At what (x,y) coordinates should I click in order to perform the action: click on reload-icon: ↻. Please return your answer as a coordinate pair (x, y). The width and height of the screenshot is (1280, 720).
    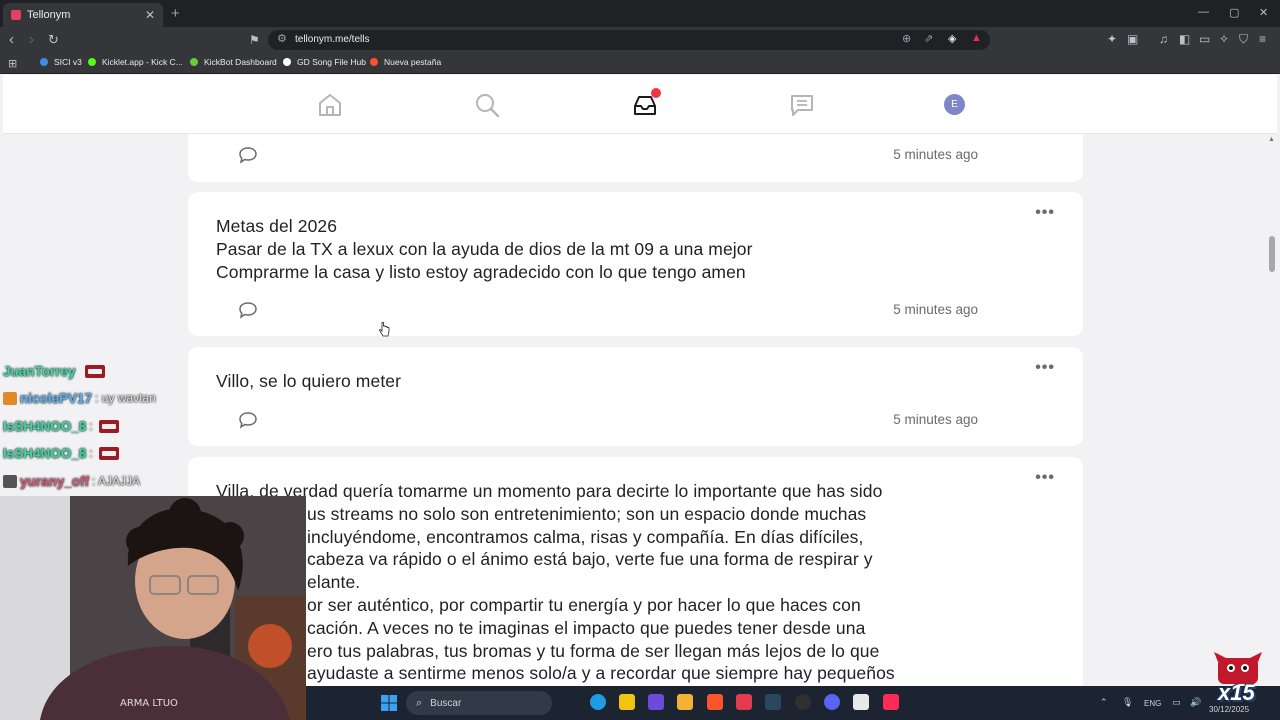
    Looking at the image, I should click on (53, 40).